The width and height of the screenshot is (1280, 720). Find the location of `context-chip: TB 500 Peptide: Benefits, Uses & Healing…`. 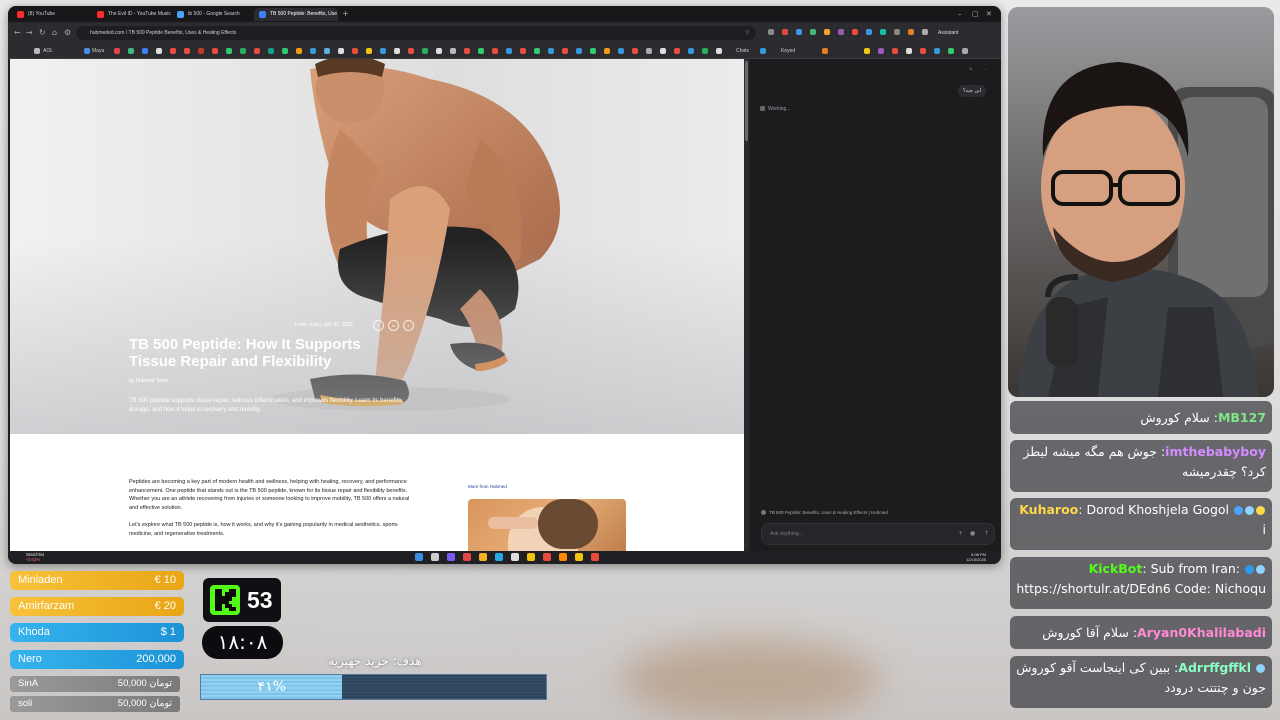

context-chip: TB 500 Peptide: Benefits, Uses & Healing… is located at coordinates (824, 512).